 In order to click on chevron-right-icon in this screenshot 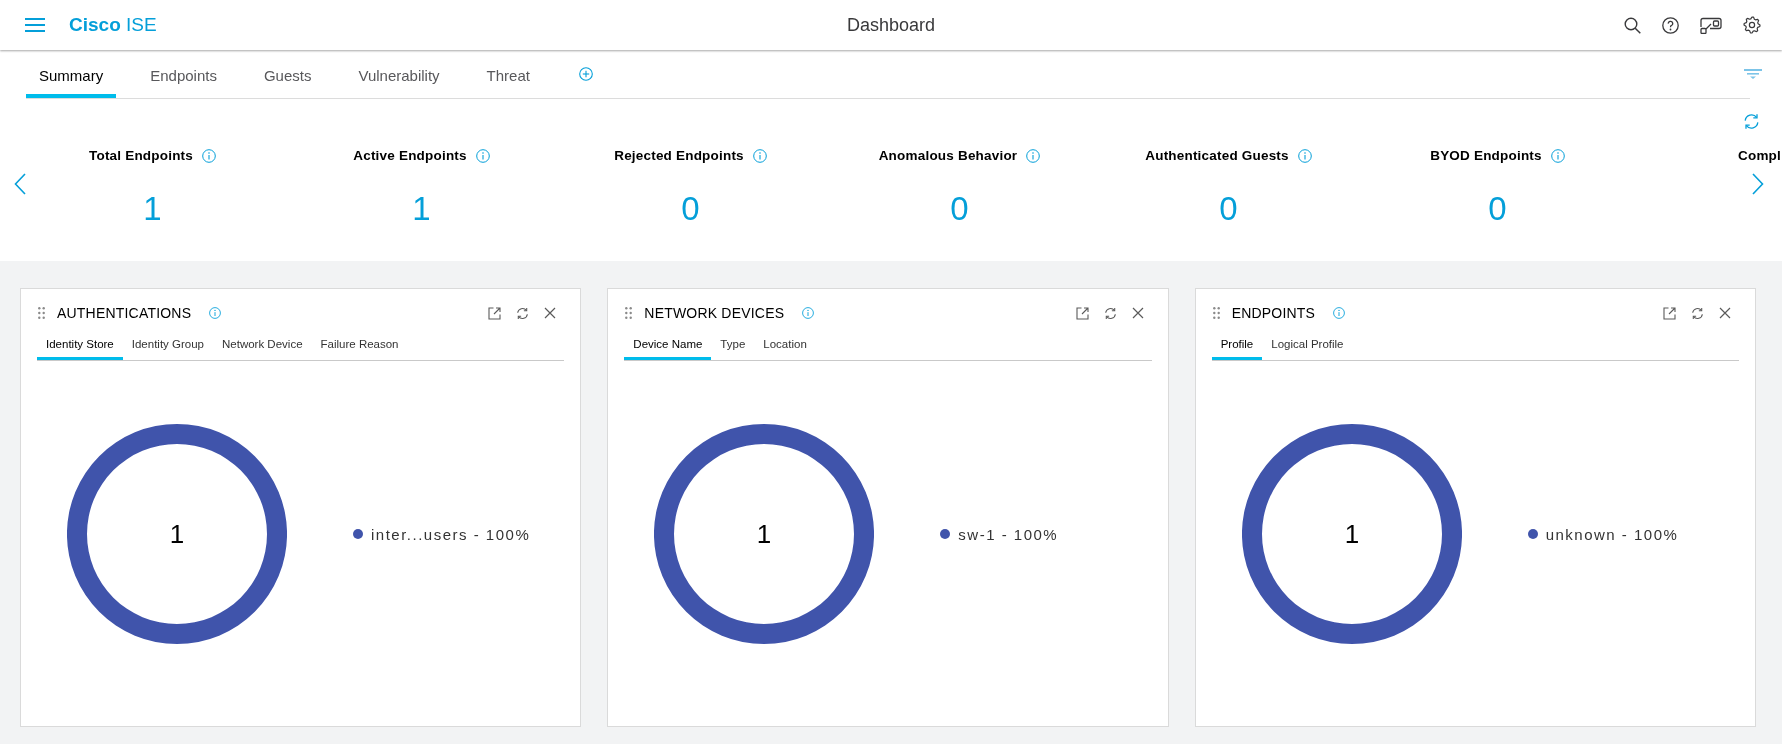, I will do `click(1758, 184)`.